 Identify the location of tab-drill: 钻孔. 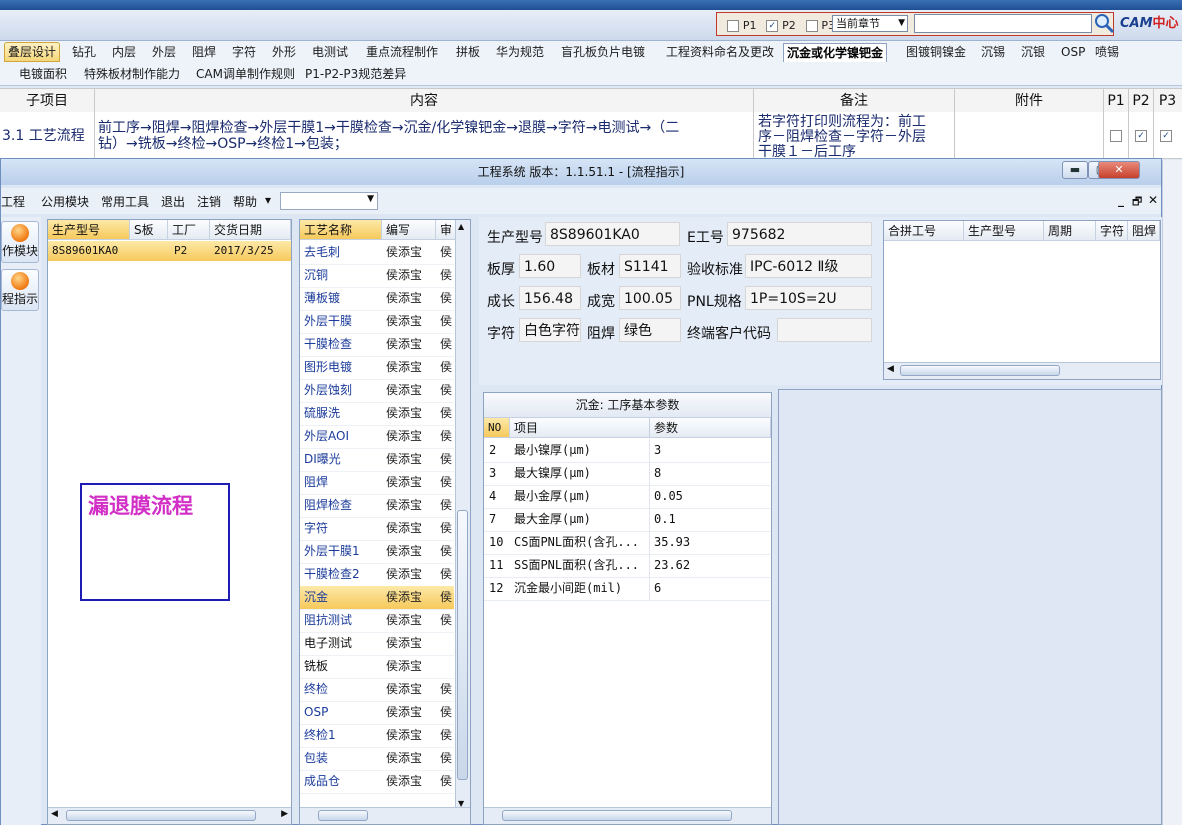
(84, 52).